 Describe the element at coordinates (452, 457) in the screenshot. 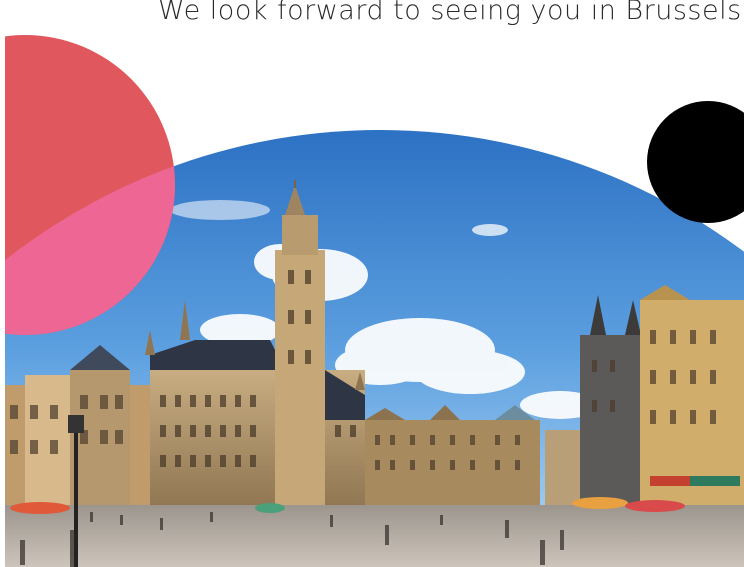

I see `center-guild-houses` at that location.